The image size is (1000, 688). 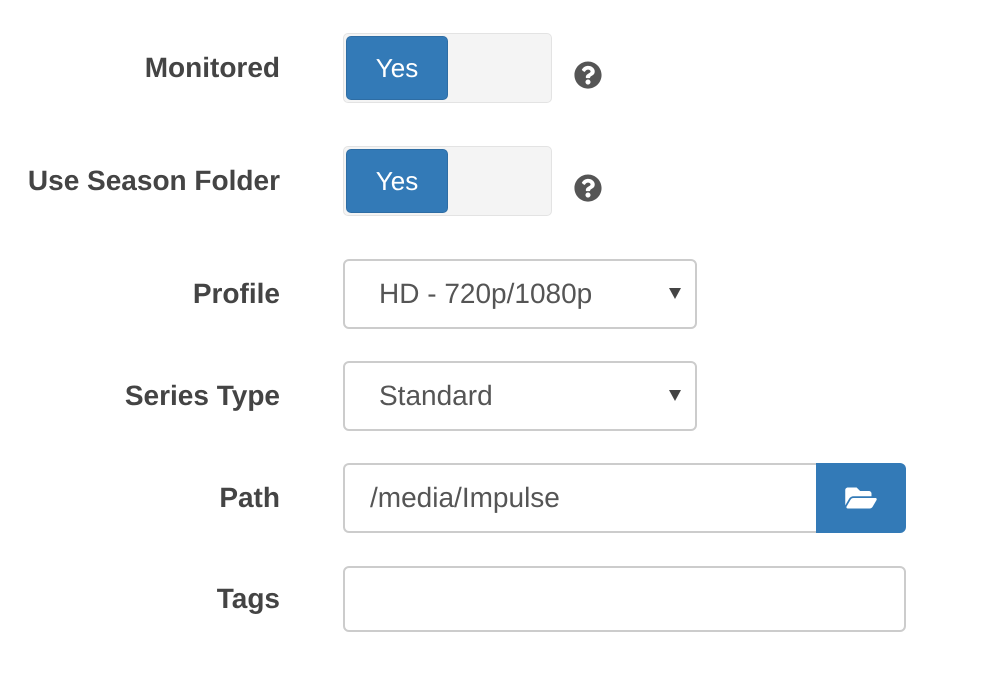 I want to click on field-label: Monitored, so click(x=212, y=68).